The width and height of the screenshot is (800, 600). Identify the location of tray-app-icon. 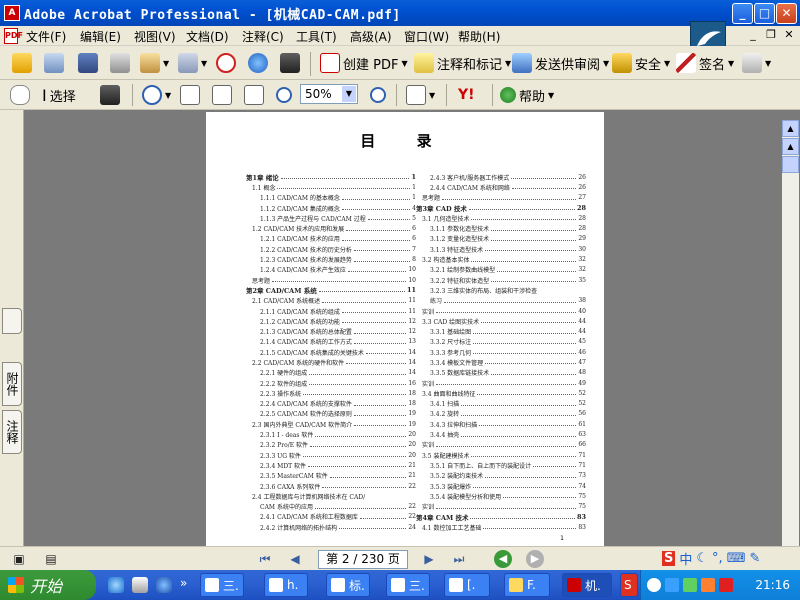
(690, 585).